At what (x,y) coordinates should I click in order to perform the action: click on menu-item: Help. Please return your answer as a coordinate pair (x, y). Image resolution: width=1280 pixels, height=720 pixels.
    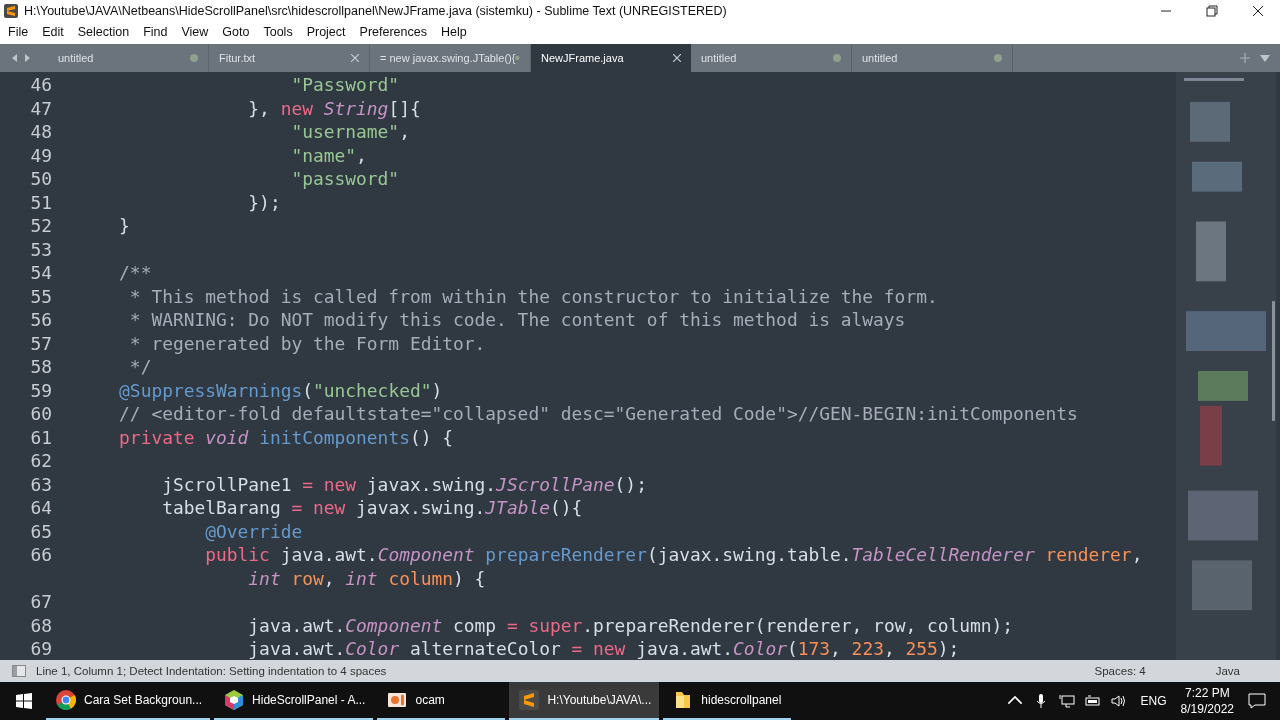
    Looking at the image, I should click on (453, 32).